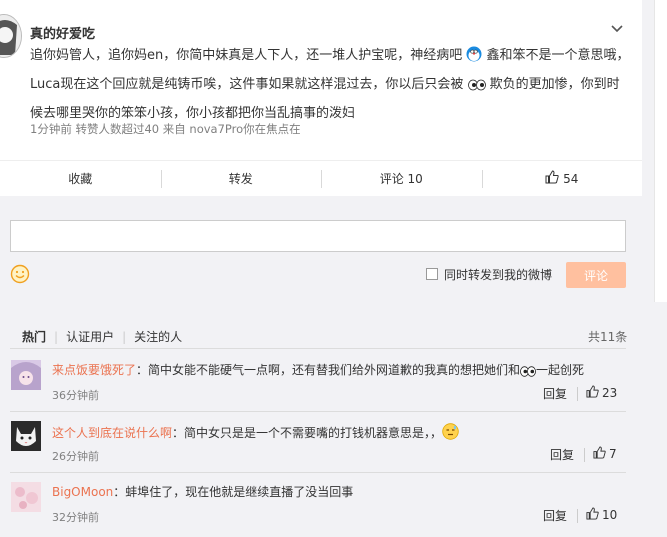 The width and height of the screenshot is (667, 537). What do you see at coordinates (474, 59) in the screenshot?
I see `doraemon-emoji-icon` at bounding box center [474, 59].